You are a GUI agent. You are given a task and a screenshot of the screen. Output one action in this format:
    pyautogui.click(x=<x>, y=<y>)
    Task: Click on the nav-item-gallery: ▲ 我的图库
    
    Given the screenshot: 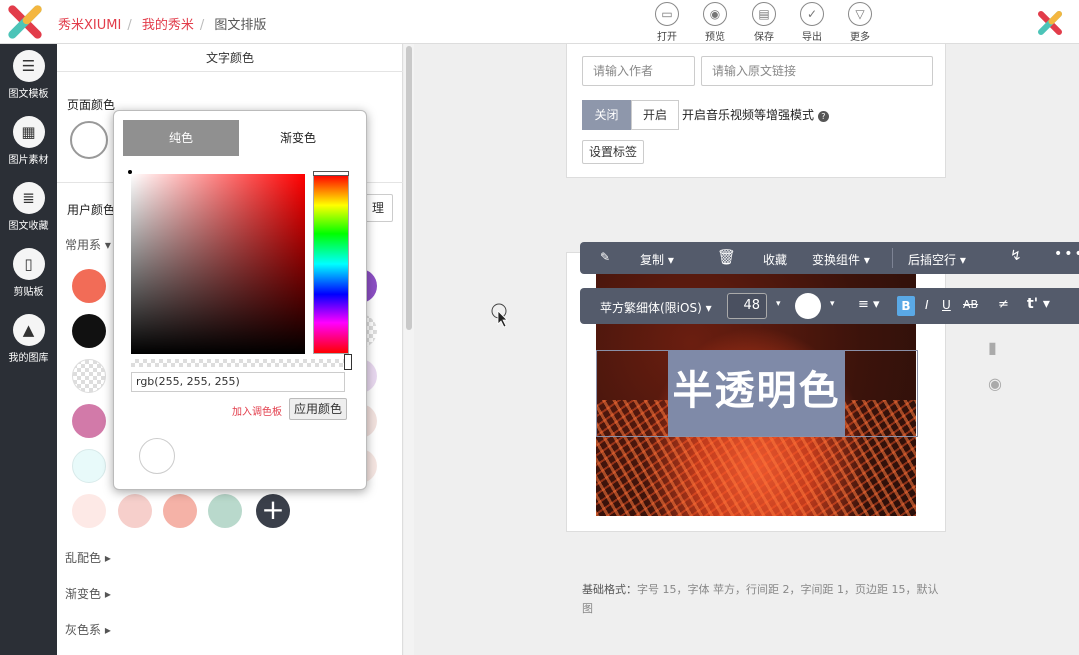 What is the action you would take?
    pyautogui.click(x=28, y=339)
    